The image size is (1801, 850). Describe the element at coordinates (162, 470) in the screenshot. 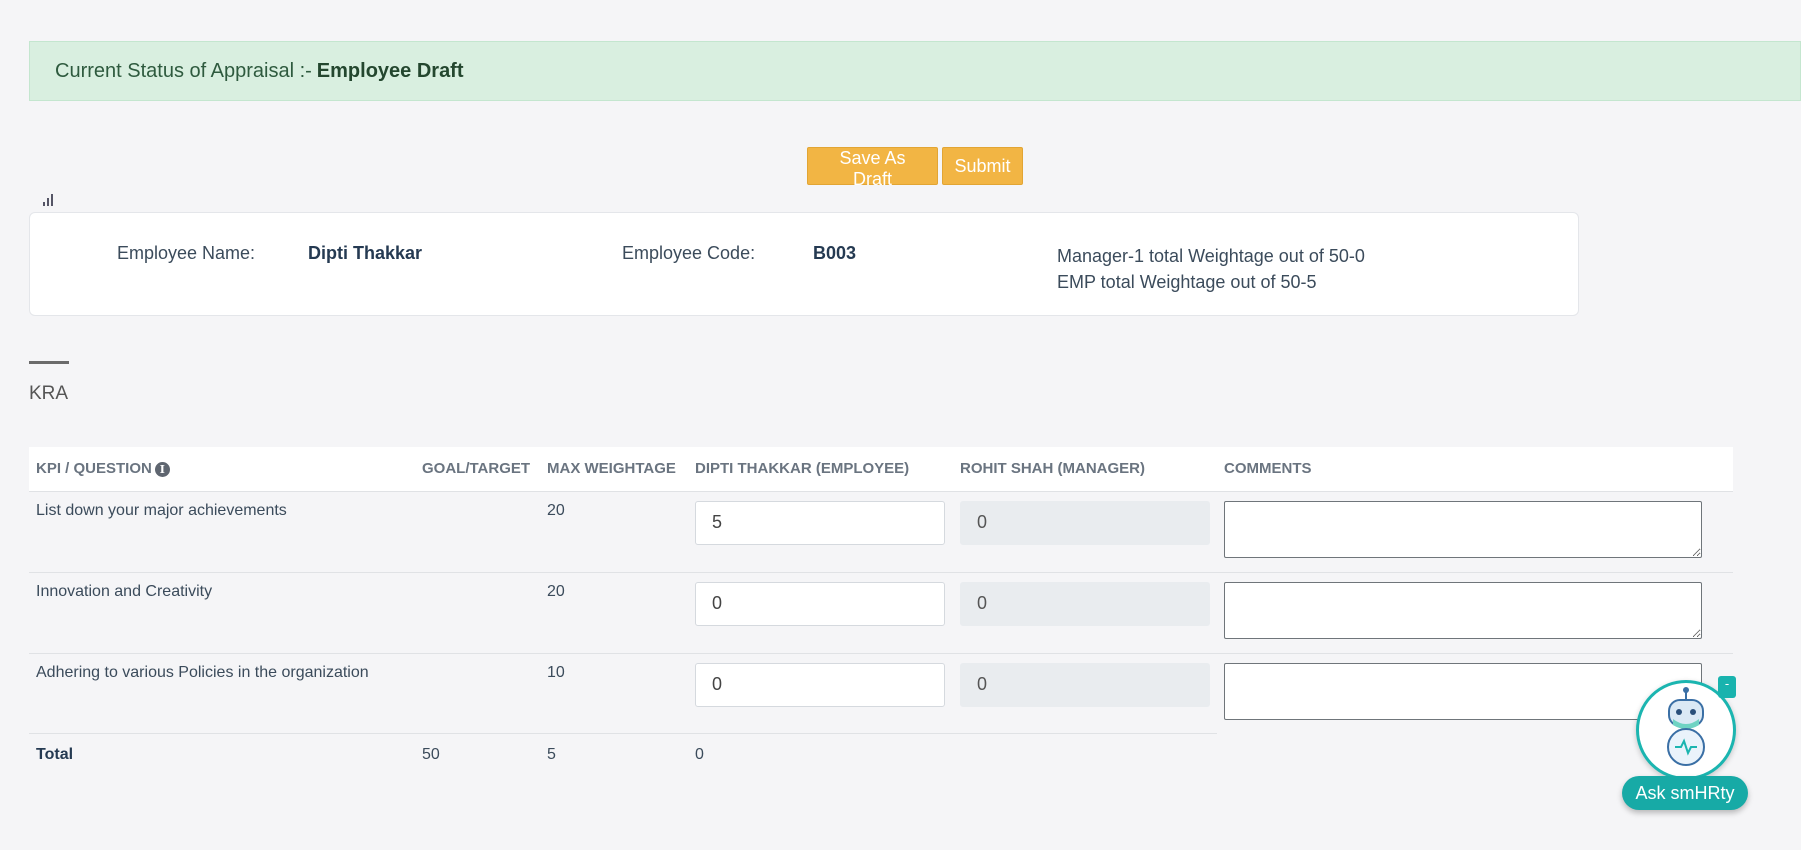

I see `info-icon: i` at that location.